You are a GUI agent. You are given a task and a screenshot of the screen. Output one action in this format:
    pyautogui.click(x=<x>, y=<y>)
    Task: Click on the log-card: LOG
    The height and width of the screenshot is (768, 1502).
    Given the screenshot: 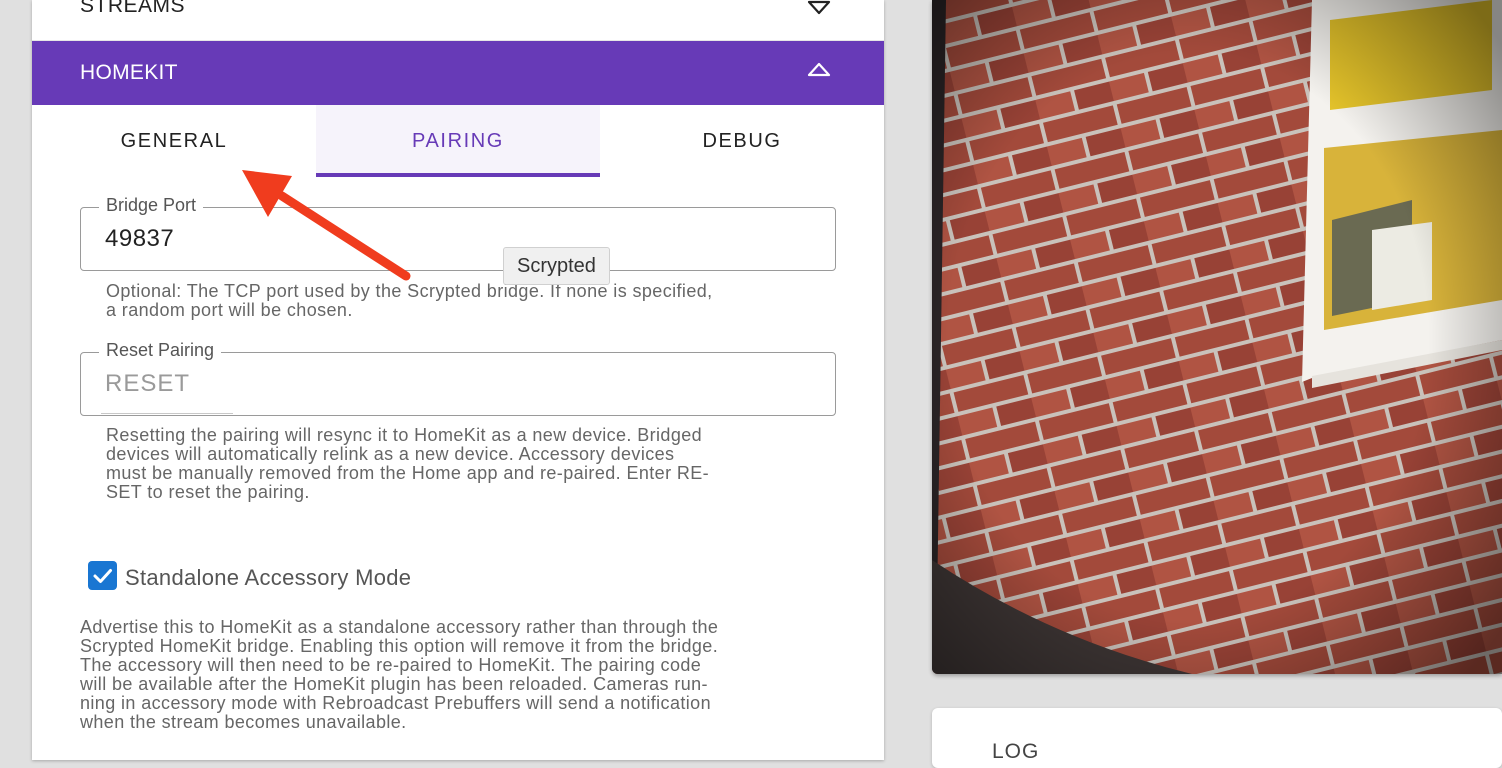 What is the action you would take?
    pyautogui.click(x=1217, y=738)
    